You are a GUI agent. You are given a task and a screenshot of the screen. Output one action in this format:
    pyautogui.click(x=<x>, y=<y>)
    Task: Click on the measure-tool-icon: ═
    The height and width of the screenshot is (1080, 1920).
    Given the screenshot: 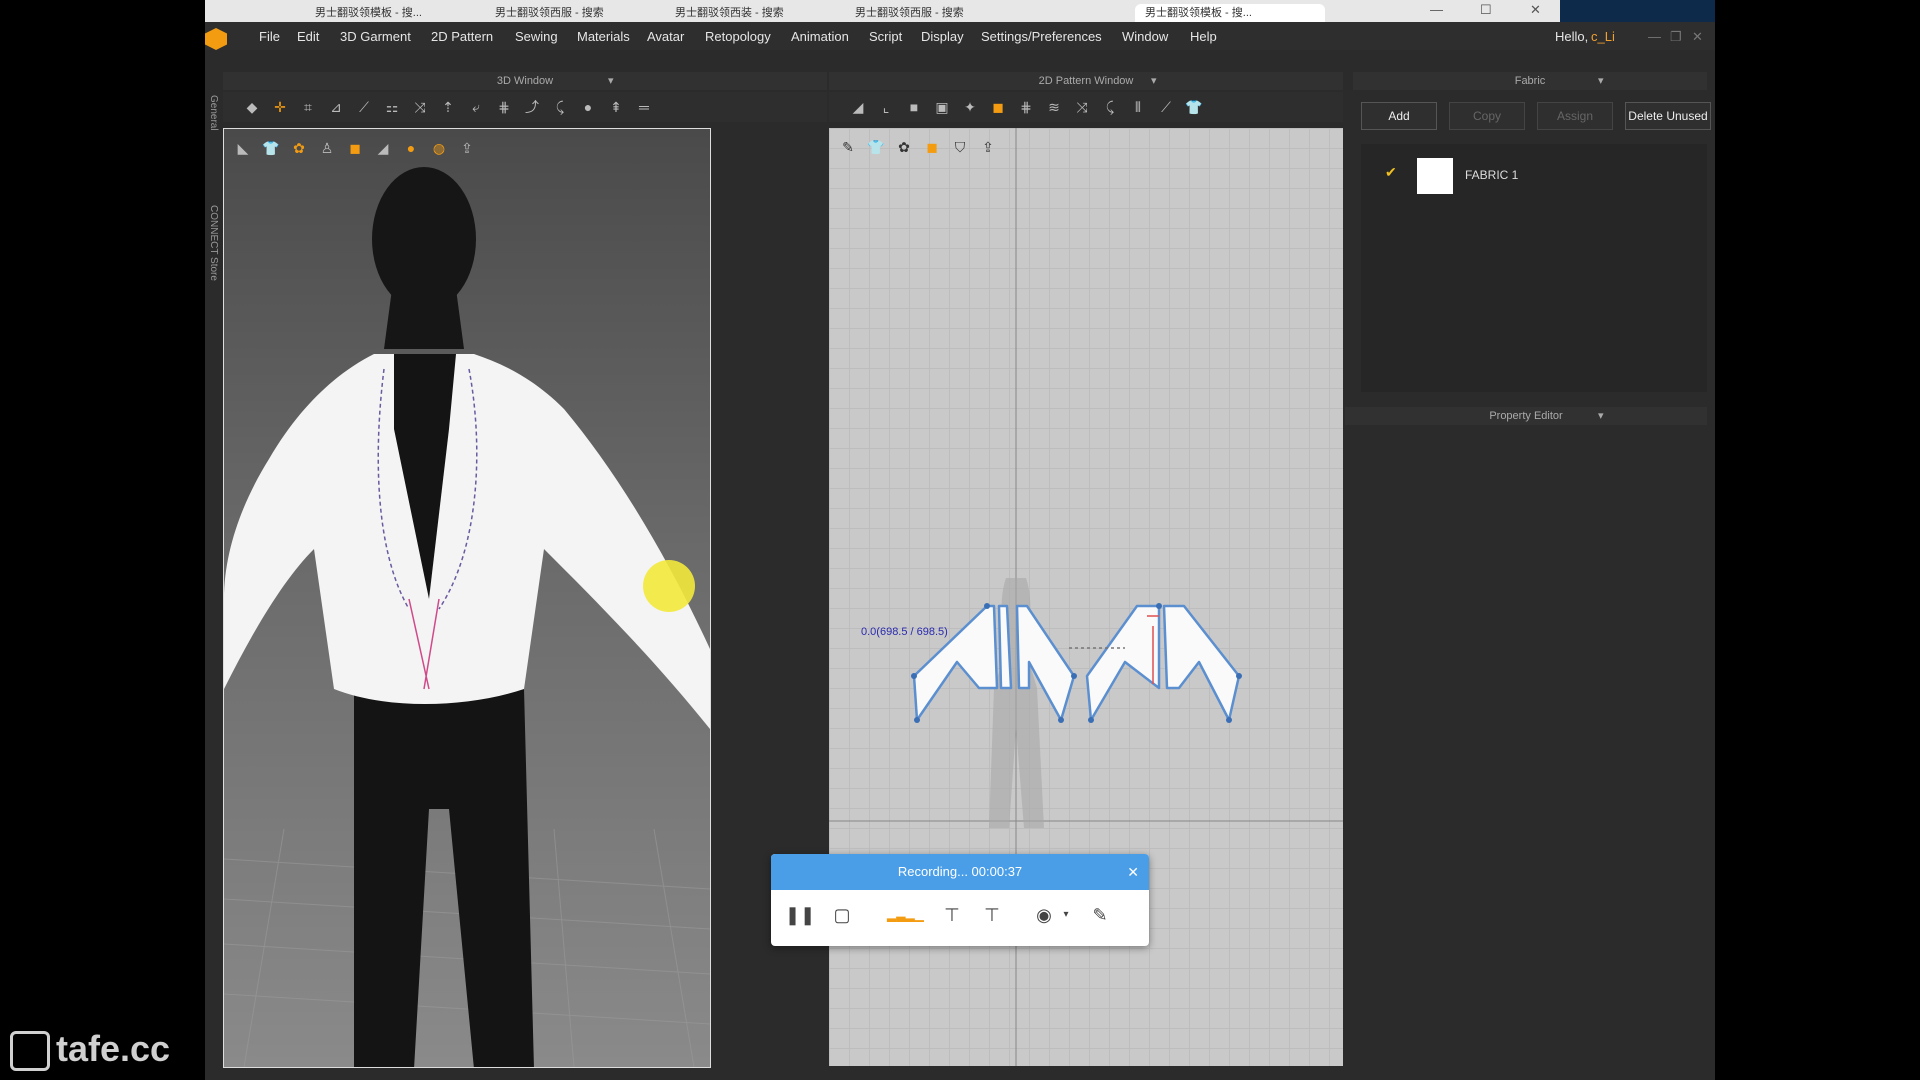 What is the action you would take?
    pyautogui.click(x=644, y=107)
    